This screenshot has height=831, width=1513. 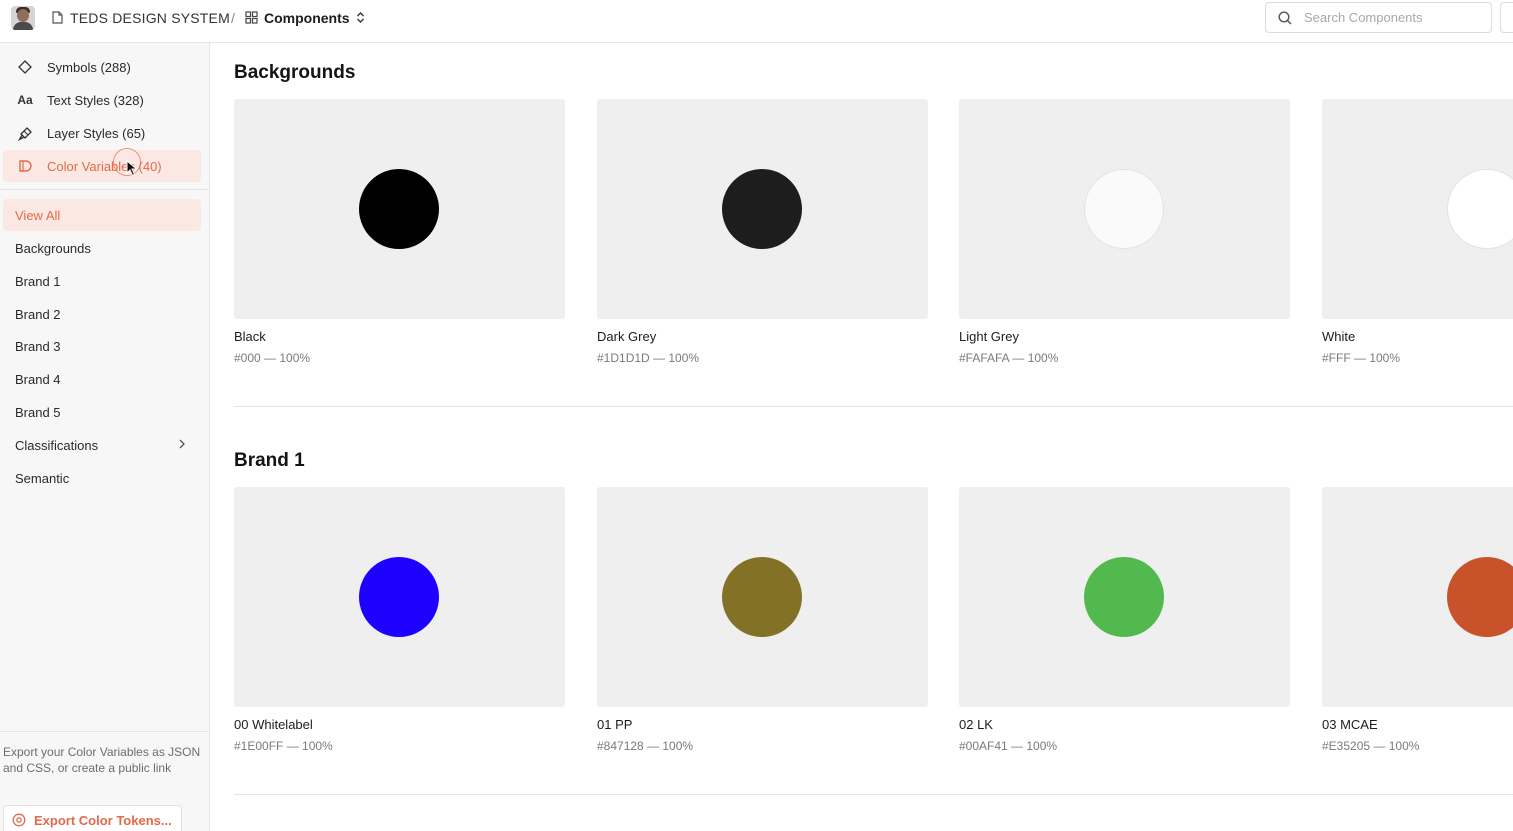 I want to click on color-name: 02 LK, so click(x=976, y=724).